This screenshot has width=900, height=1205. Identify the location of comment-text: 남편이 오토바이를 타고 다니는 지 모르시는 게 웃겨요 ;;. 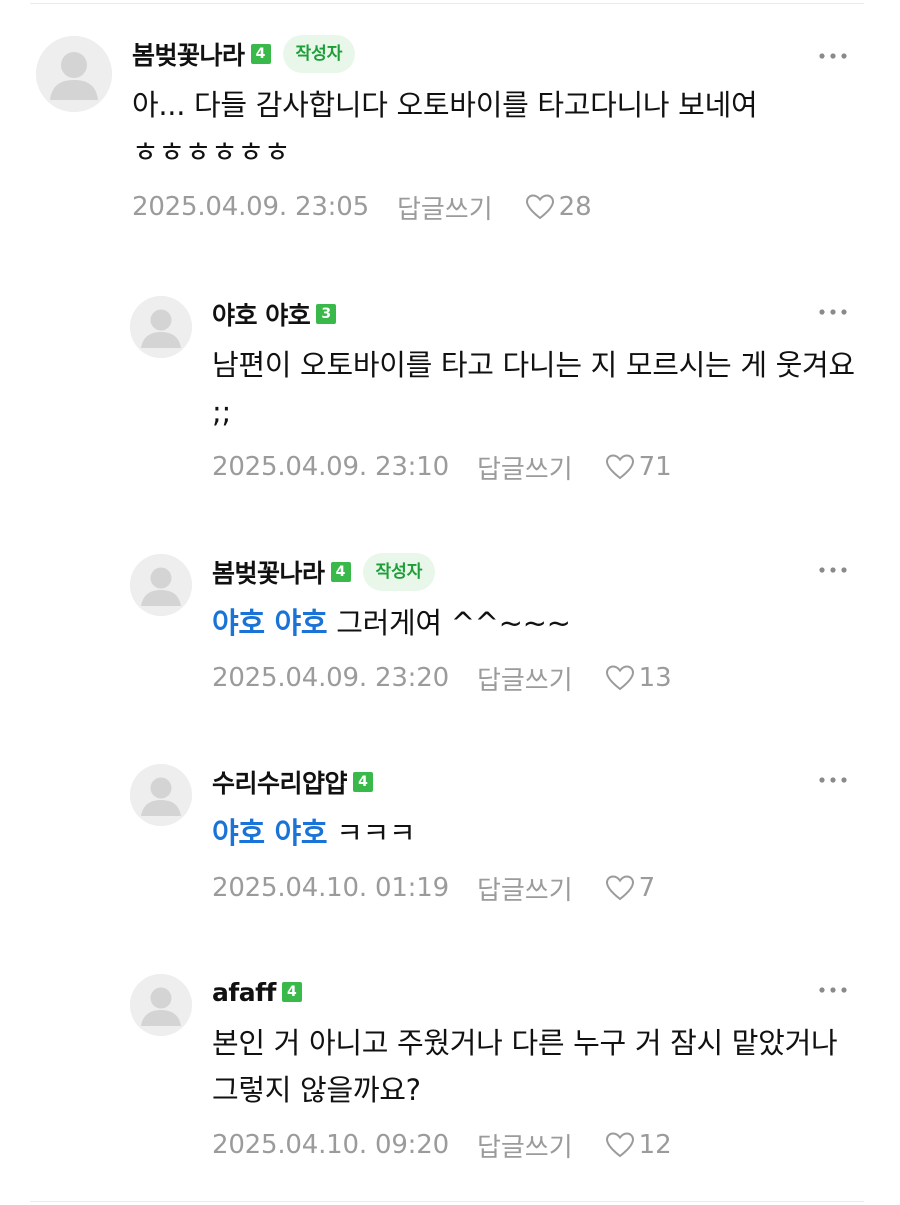
(537, 389).